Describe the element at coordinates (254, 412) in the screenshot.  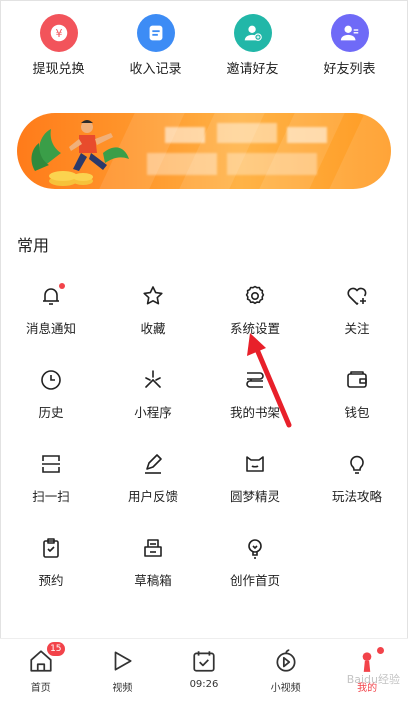
I see `bookshelf-label: 我的书架` at that location.